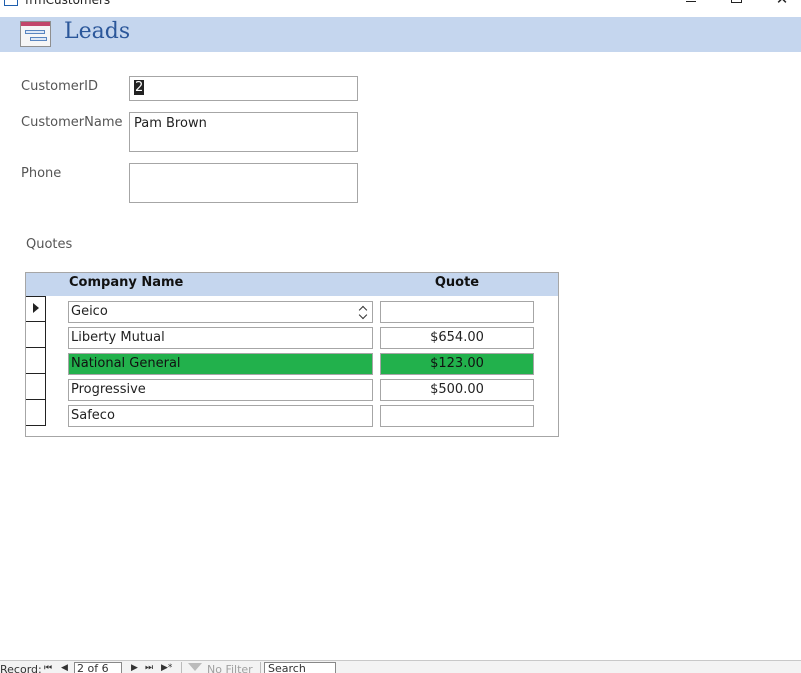 Image resolution: width=801 pixels, height=673 pixels. I want to click on first-record-button: ⏮, so click(48, 668).